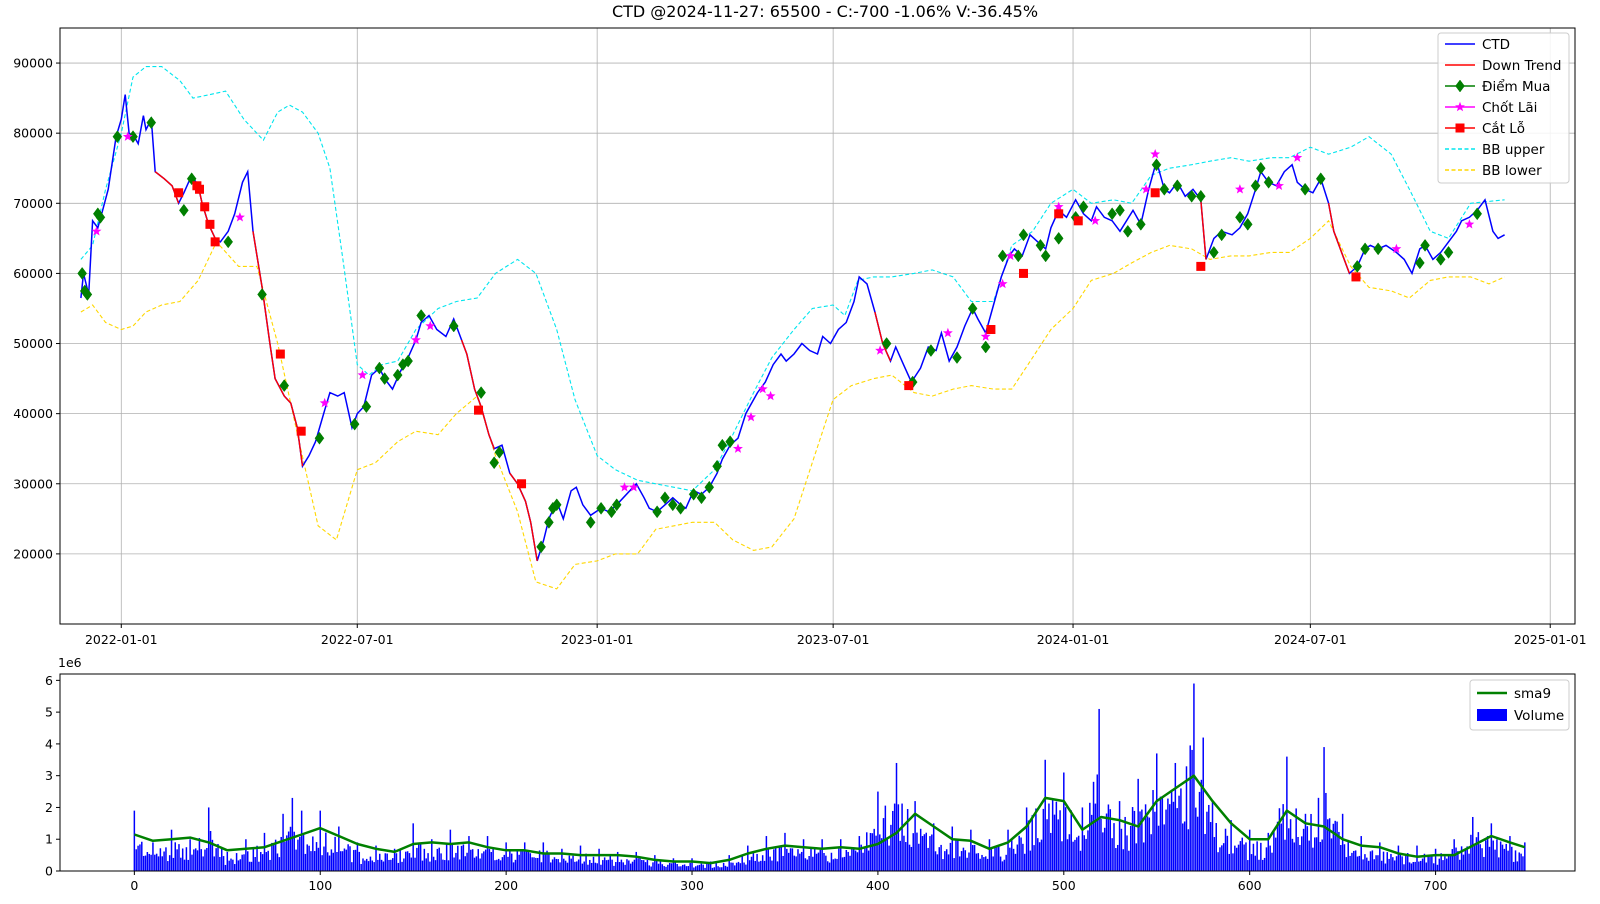 This screenshot has width=1600, height=904. I want to click on price-x-tick-label: 2023-01-01, so click(597, 639).